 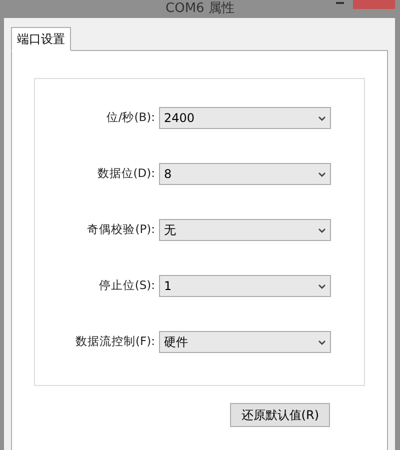 What do you see at coordinates (200, 9) in the screenshot?
I see `window-title: COM6 属性` at bounding box center [200, 9].